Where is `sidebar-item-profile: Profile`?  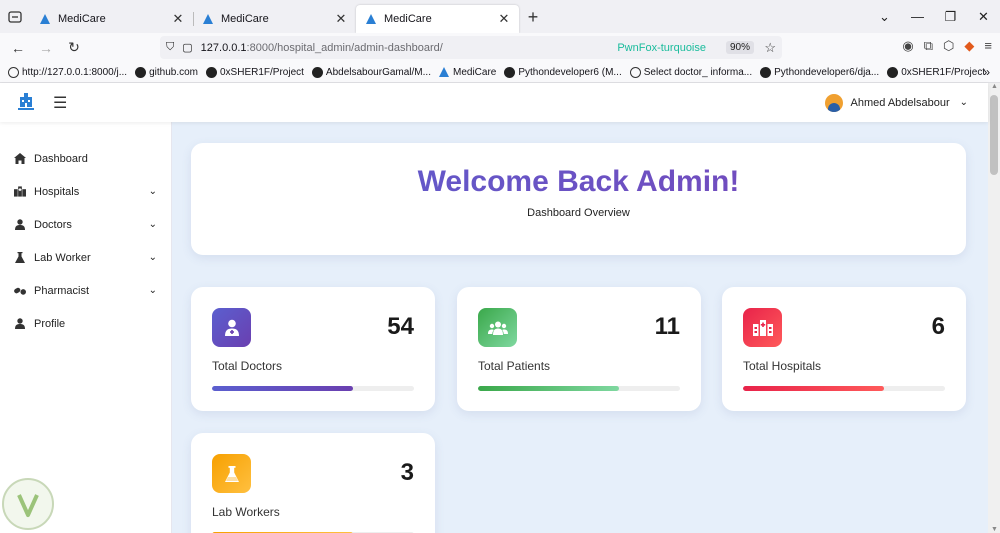 sidebar-item-profile: Profile is located at coordinates (85, 323).